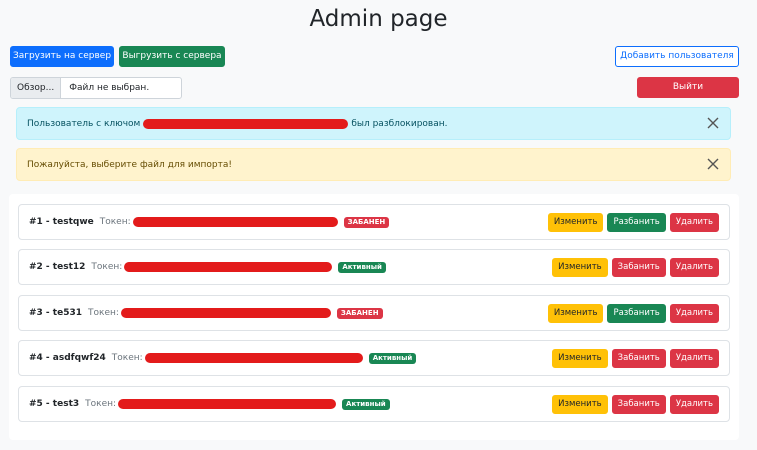  Describe the element at coordinates (109, 88) in the screenshot. I see `file-status: Файл не выбран.` at that location.